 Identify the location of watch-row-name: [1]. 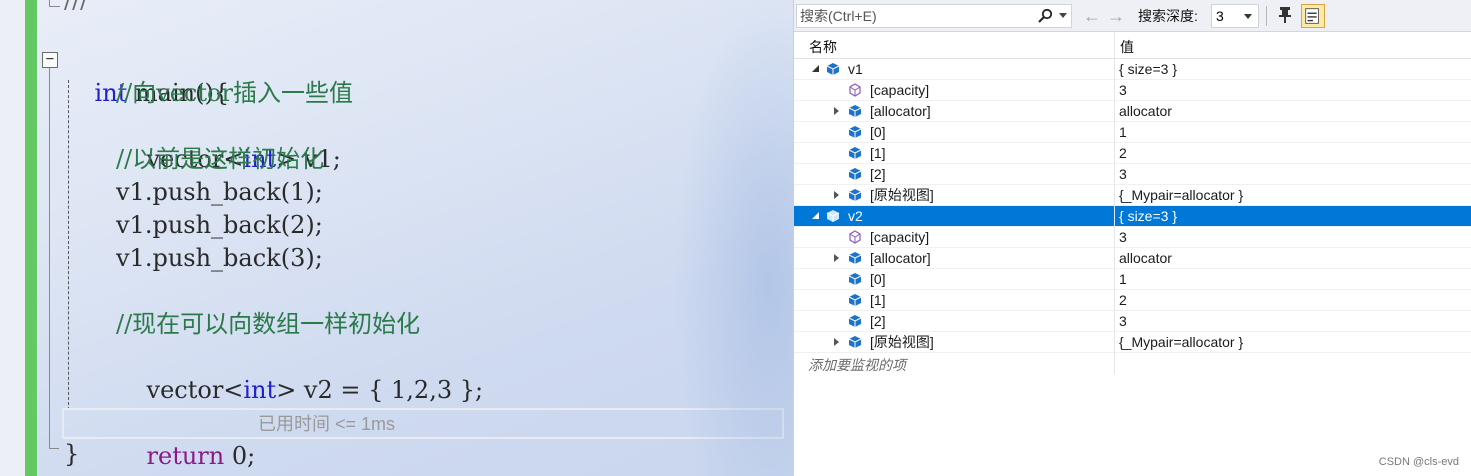
(878, 300).